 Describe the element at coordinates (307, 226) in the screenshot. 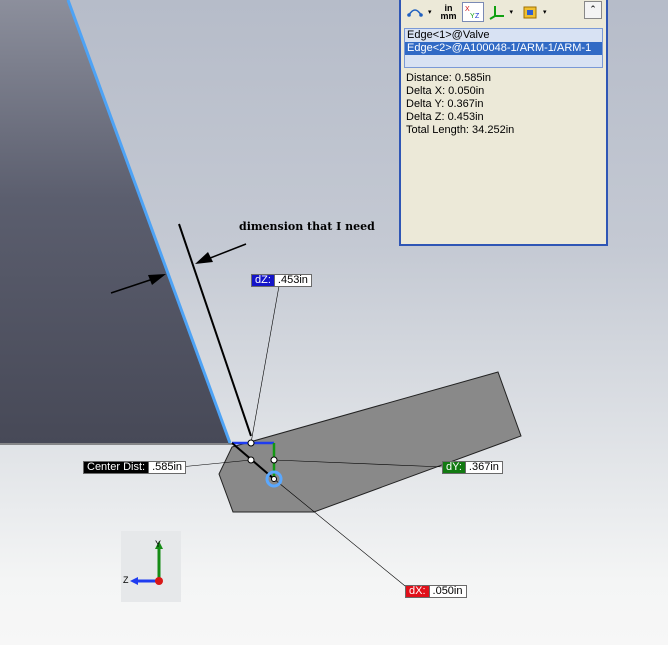

I see `annotation-text: dimension that I need` at that location.